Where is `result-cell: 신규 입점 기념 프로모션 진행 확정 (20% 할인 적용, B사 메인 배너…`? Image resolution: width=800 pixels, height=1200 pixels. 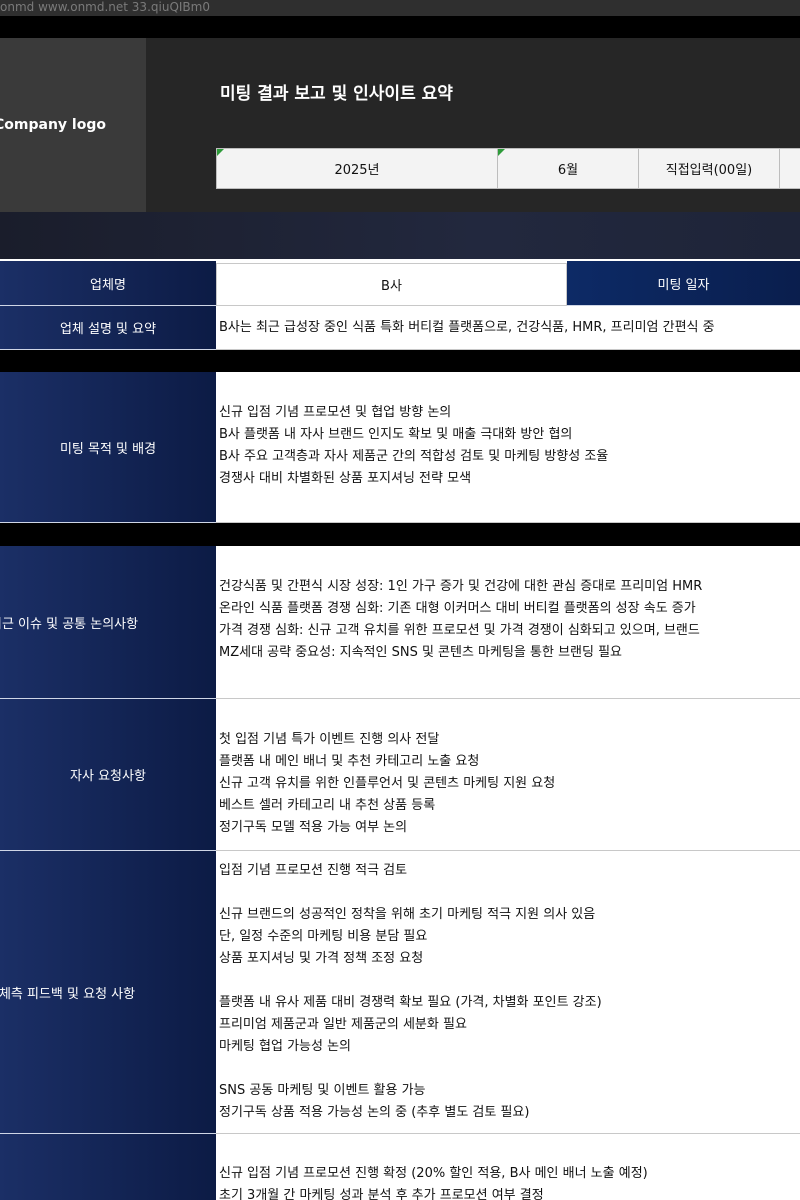
result-cell: 신규 입점 기념 프로모션 진행 확정 (20% 할인 적용, B사 메인 배너… is located at coordinates (508, 1167).